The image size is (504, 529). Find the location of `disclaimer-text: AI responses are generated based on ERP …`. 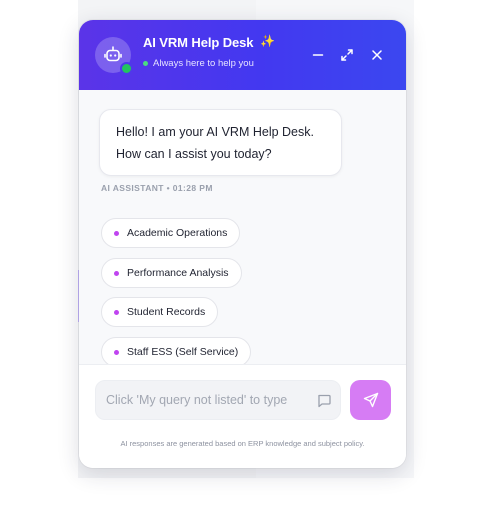

disclaimer-text: AI responses are generated based on ERP … is located at coordinates (242, 443).